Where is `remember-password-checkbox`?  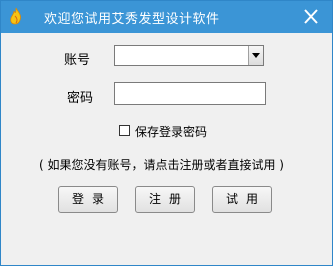 remember-password-checkbox is located at coordinates (124, 130).